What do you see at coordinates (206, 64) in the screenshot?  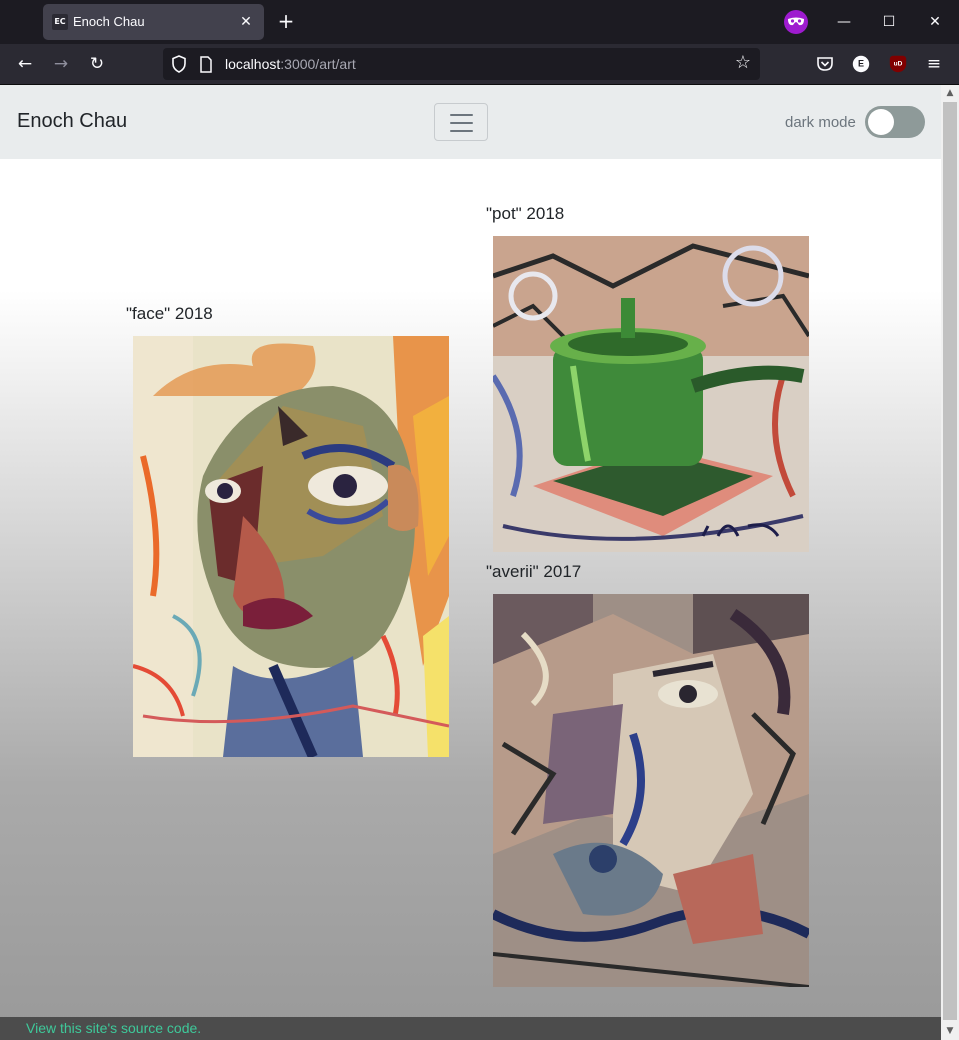 I see `page-info-icon` at bounding box center [206, 64].